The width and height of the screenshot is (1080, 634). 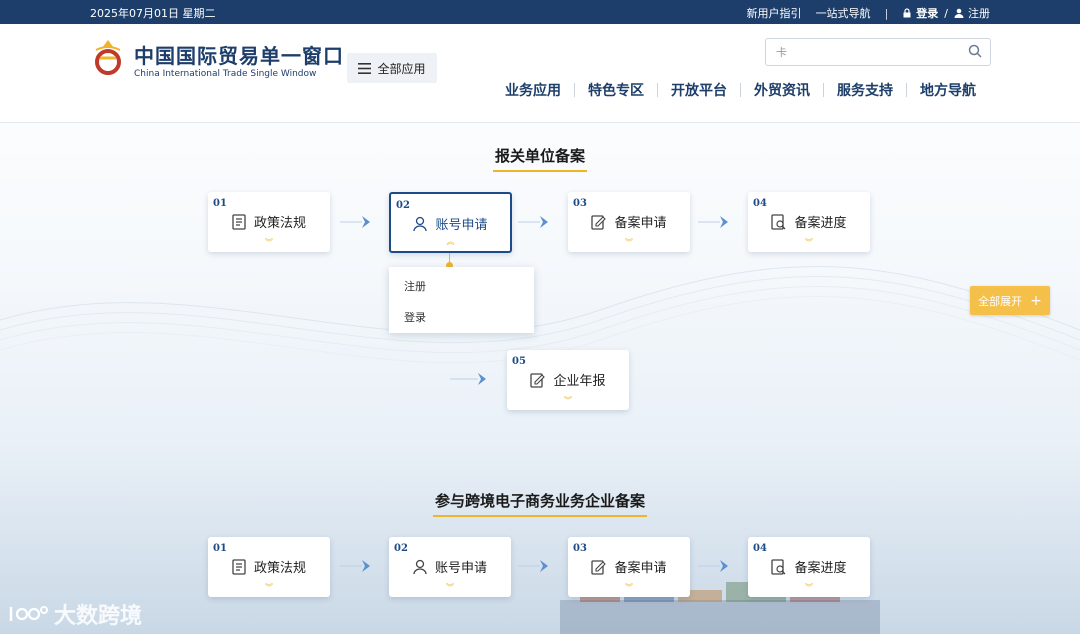 What do you see at coordinates (616, 90) in the screenshot?
I see `nav-featured: 特色专区` at bounding box center [616, 90].